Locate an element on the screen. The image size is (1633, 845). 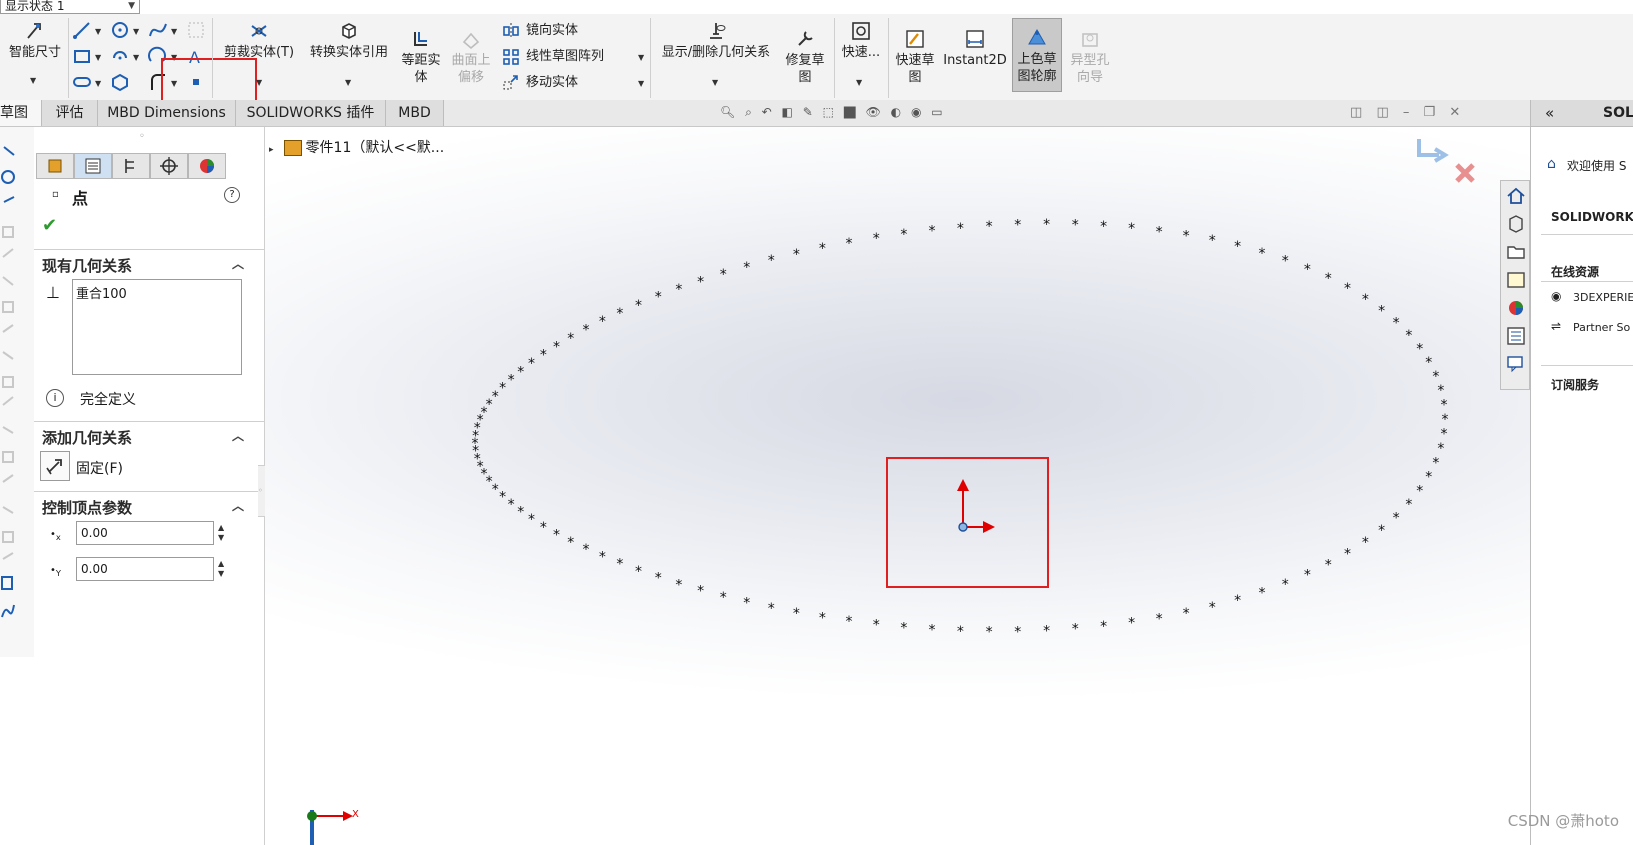
straight-slot-icon is located at coordinates (82, 82).